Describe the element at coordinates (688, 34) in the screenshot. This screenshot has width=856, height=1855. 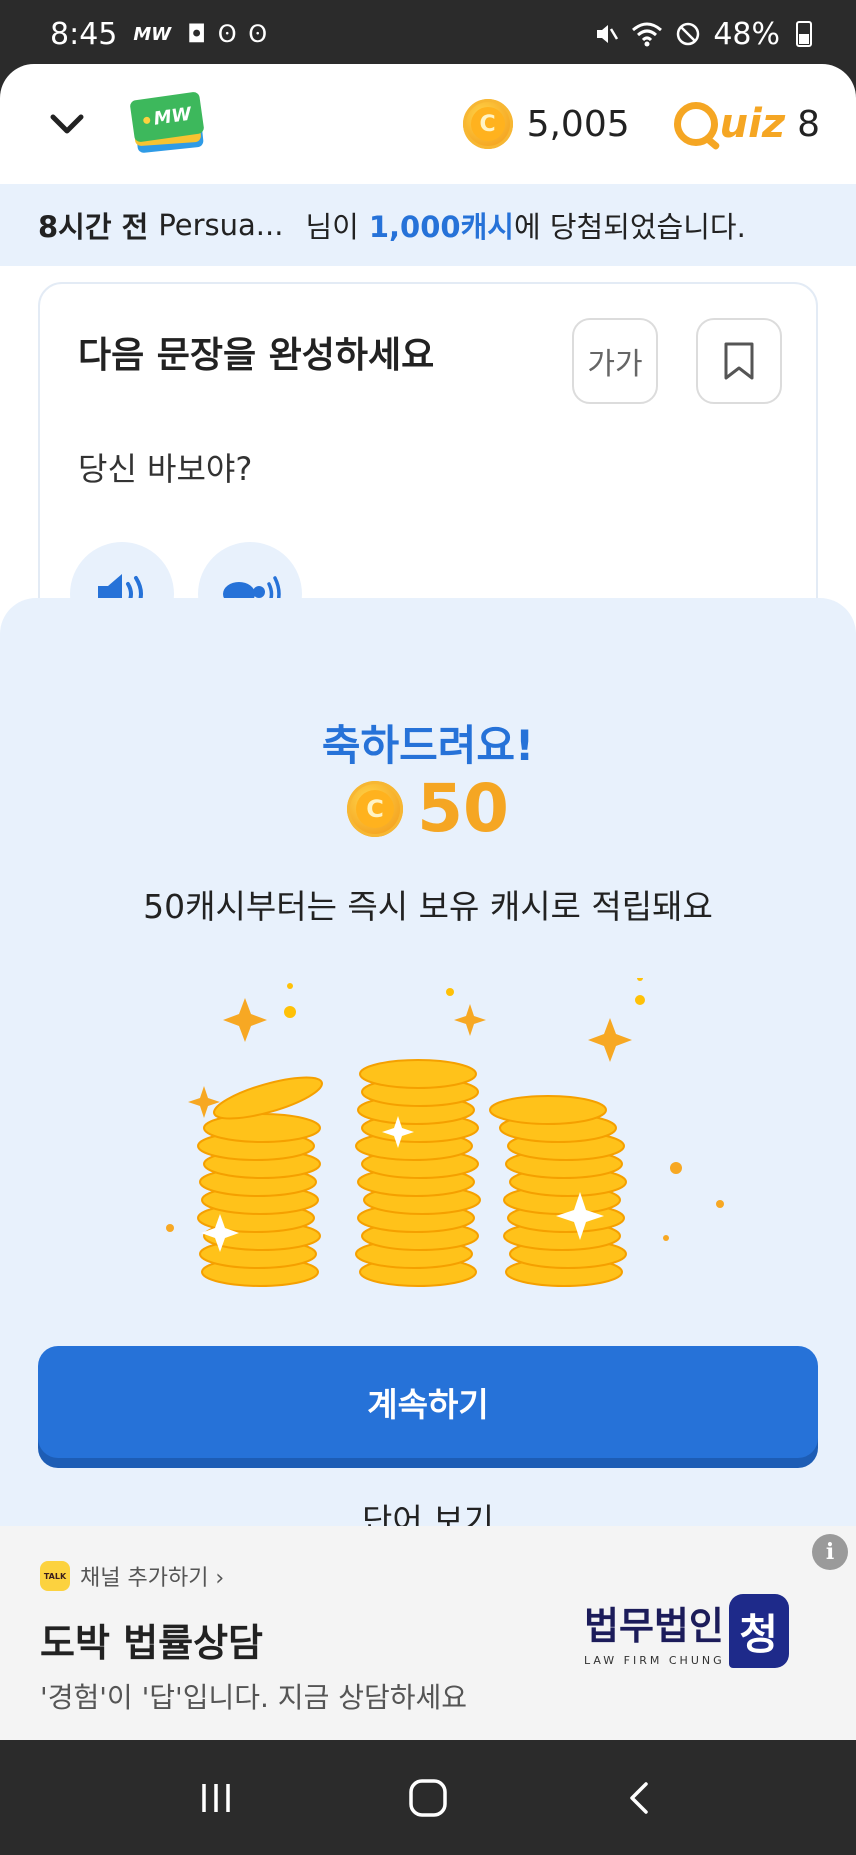
I see `do-not-disturb-icon` at that location.